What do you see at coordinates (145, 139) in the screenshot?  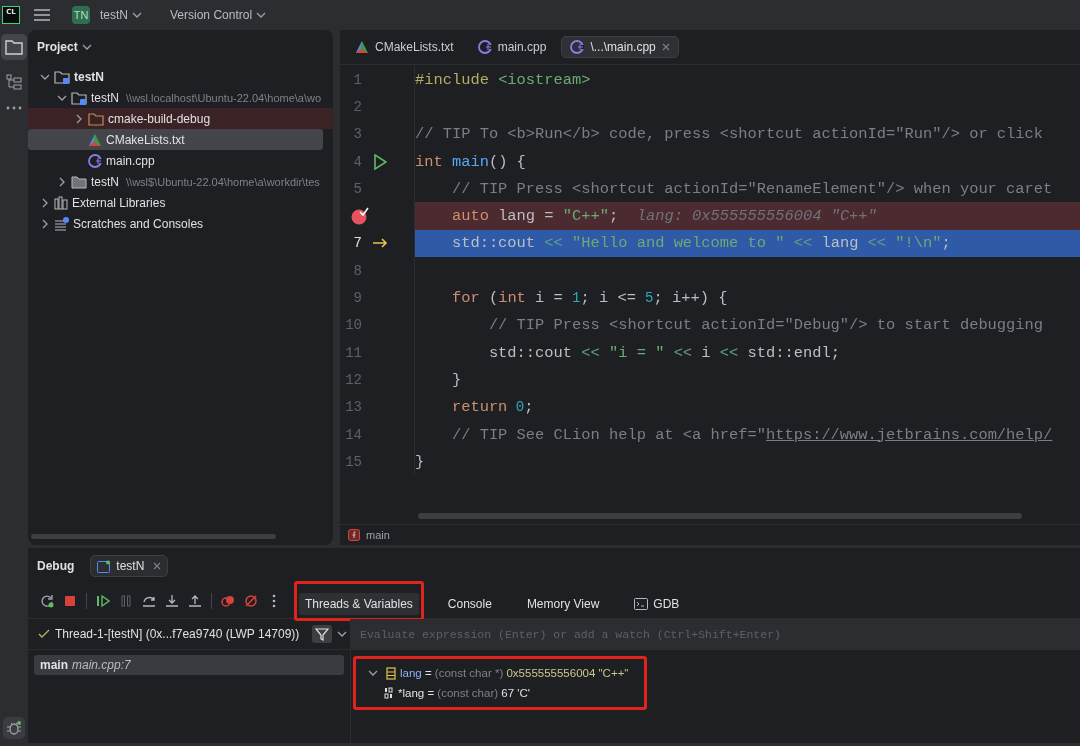 I see `tree-label: CMakeLists.txt` at bounding box center [145, 139].